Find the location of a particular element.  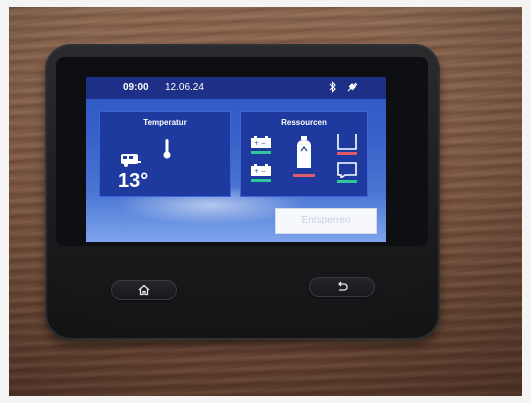

back-button is located at coordinates (342, 287).